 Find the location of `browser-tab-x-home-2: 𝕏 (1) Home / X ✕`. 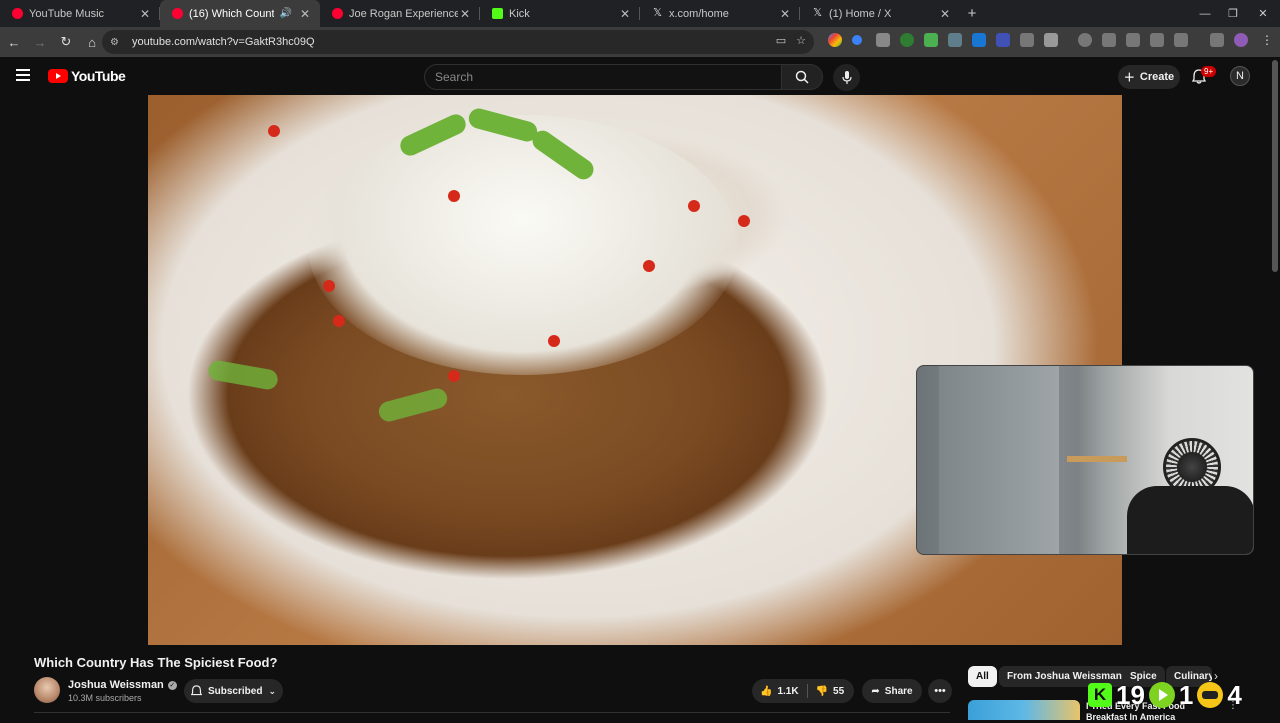

browser-tab-x-home-2: 𝕏 (1) Home / X ✕ is located at coordinates (880, 13).